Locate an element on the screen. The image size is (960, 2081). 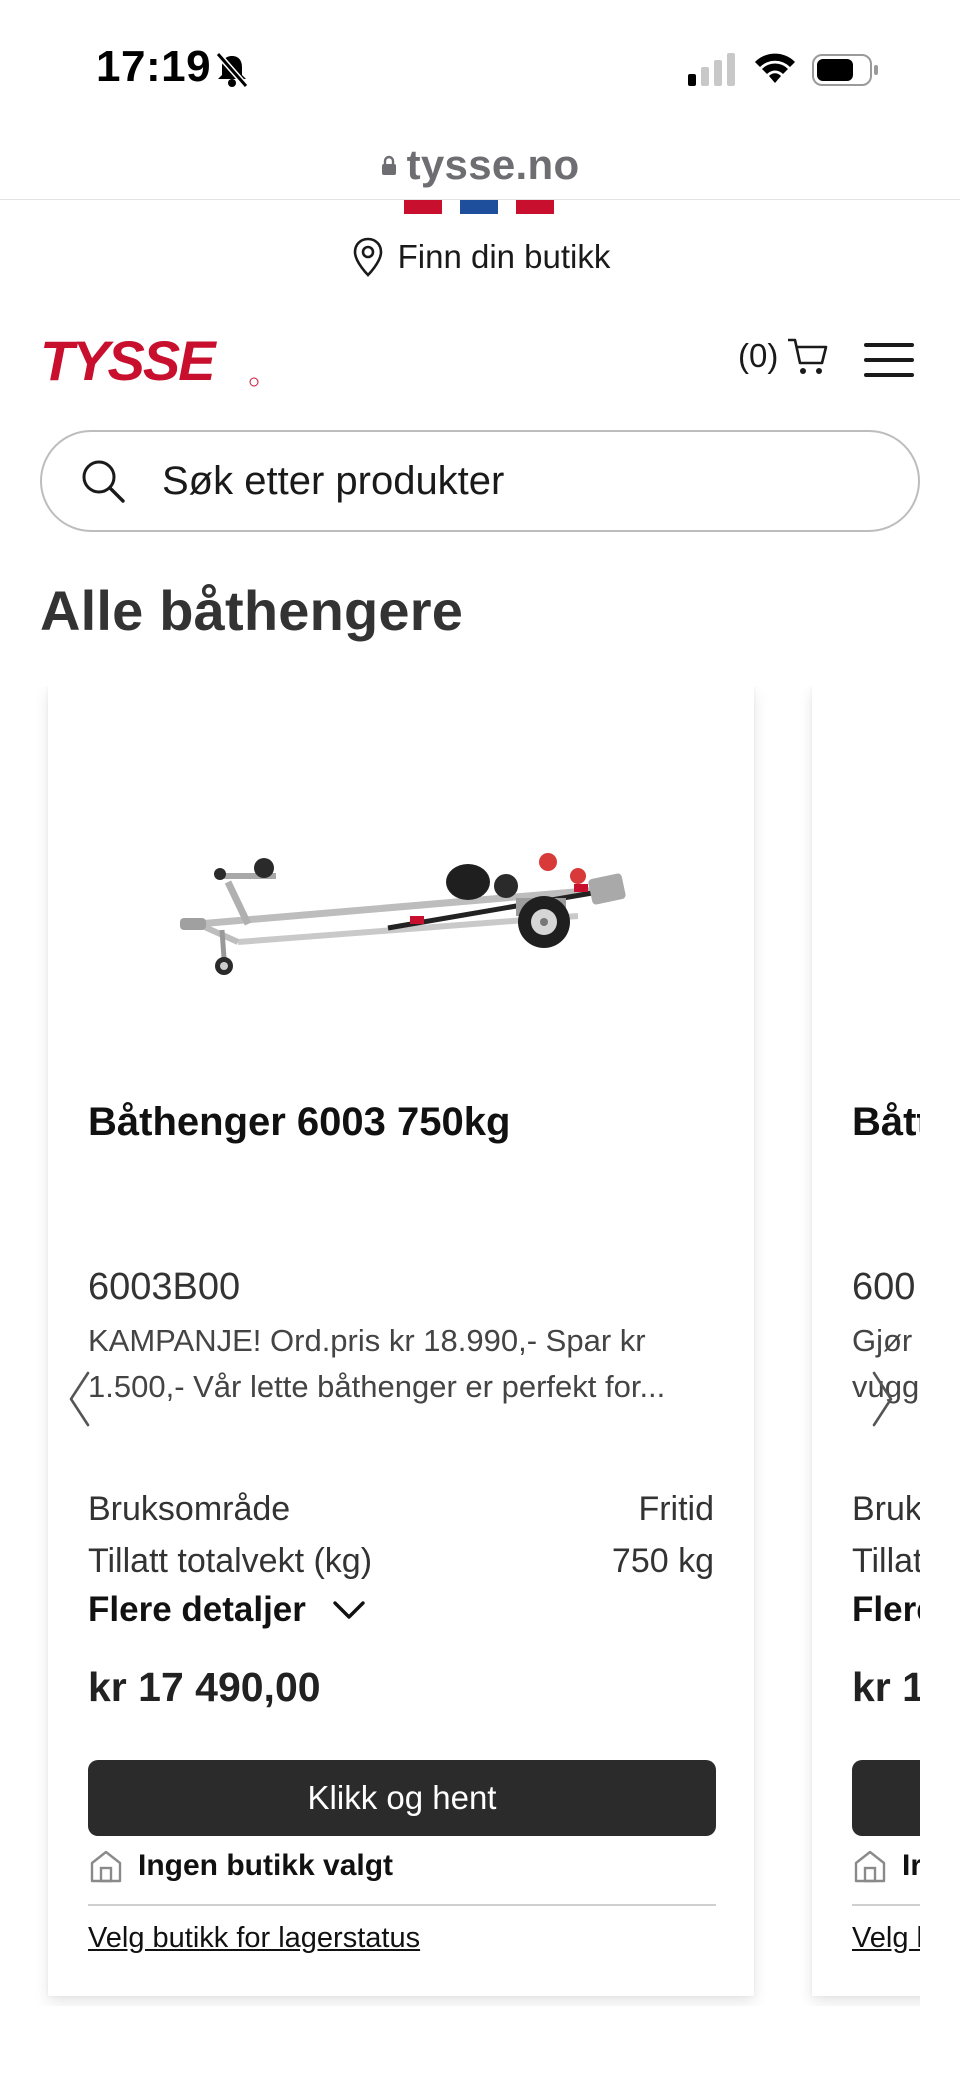
product-title: Bått is located at coordinates (886, 1122).